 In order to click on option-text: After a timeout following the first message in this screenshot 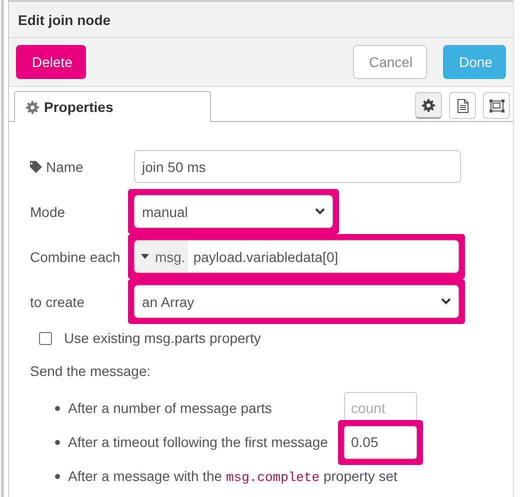, I will do `click(198, 442)`.